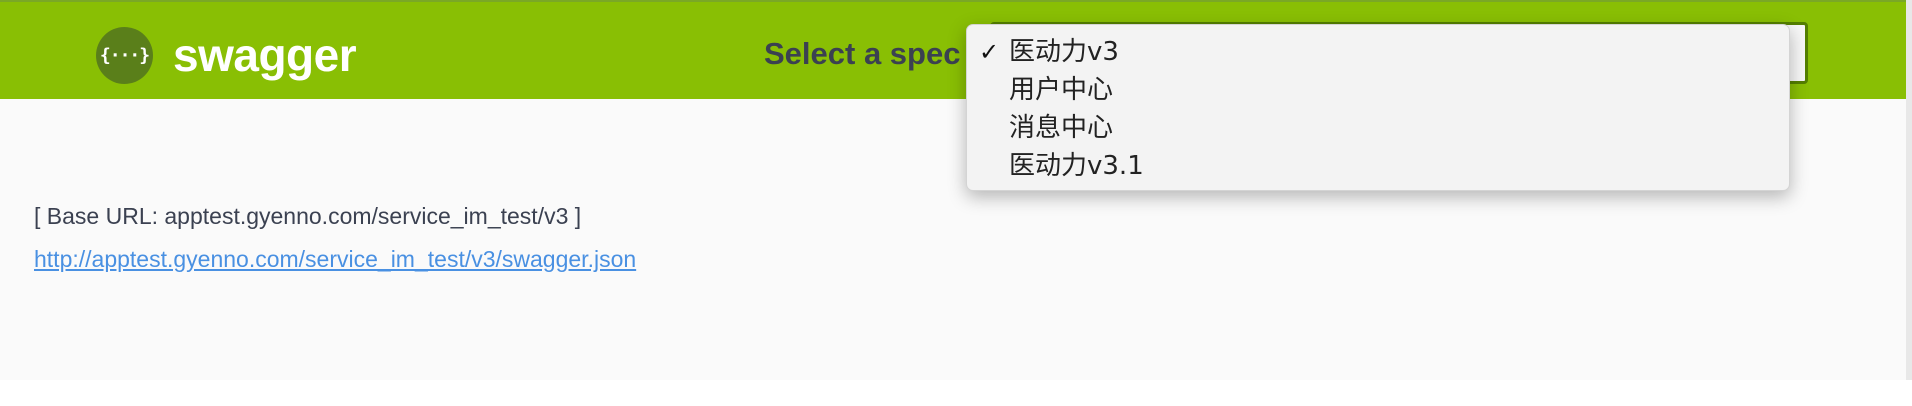 The image size is (1912, 406). I want to click on checkmark-icon: ✓, so click(989, 52).